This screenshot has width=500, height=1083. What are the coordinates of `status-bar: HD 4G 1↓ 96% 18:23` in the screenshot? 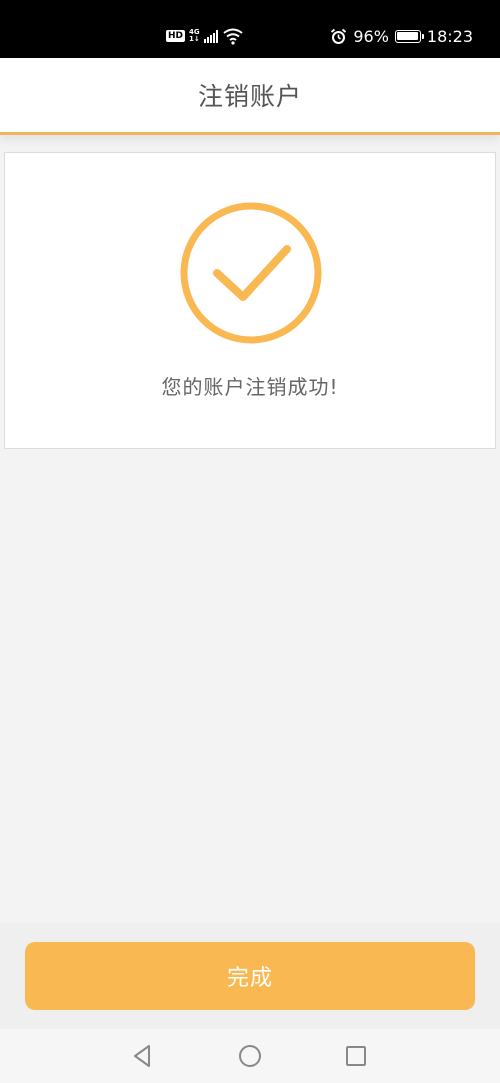 It's located at (250, 29).